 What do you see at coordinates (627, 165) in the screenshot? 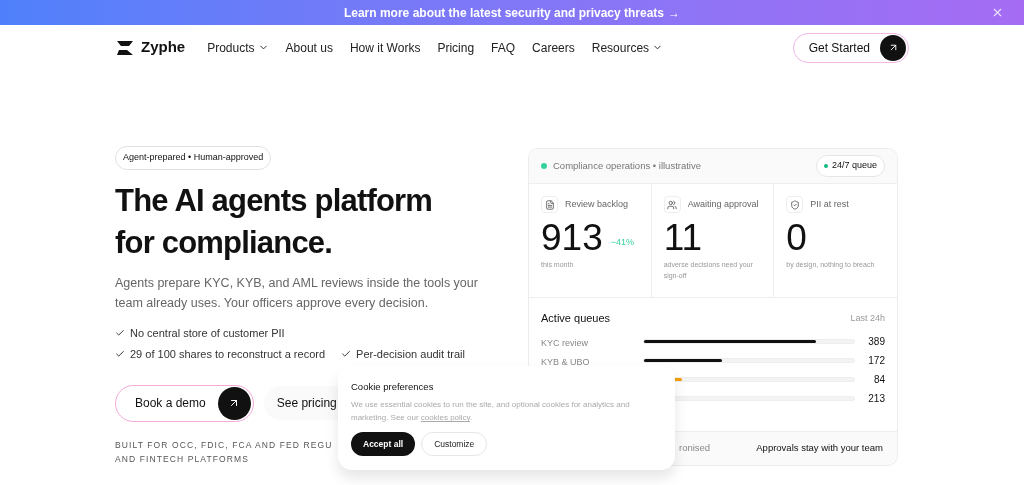
I see `panel-title: Compliance operations • illustrative` at bounding box center [627, 165].